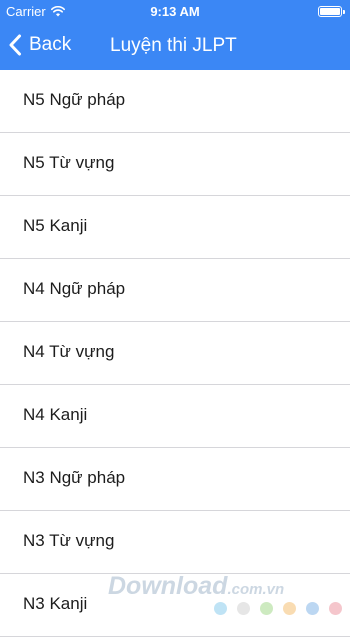 Image resolution: width=350 pixels, height=637 pixels. Describe the element at coordinates (74, 477) in the screenshot. I see `list-item-label: N3 Ngữ pháp` at that location.